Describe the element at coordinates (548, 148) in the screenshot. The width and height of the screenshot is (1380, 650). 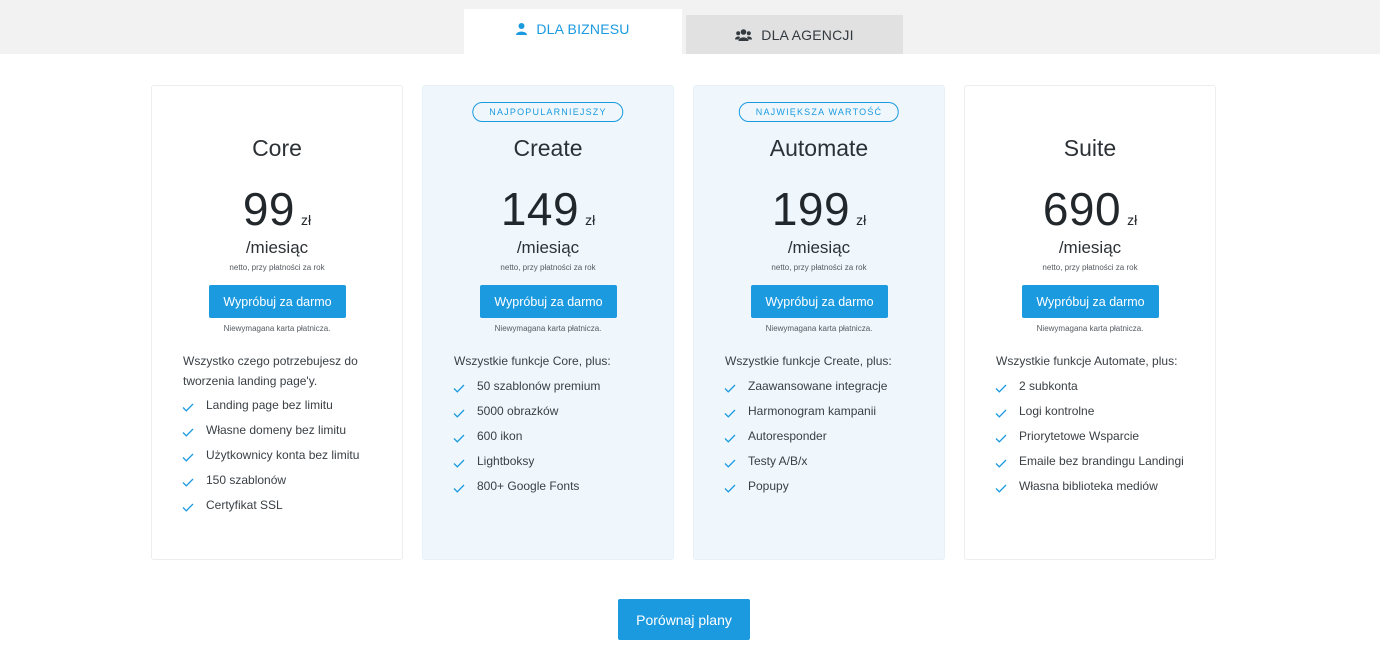
I see `plan-name: Create` at that location.